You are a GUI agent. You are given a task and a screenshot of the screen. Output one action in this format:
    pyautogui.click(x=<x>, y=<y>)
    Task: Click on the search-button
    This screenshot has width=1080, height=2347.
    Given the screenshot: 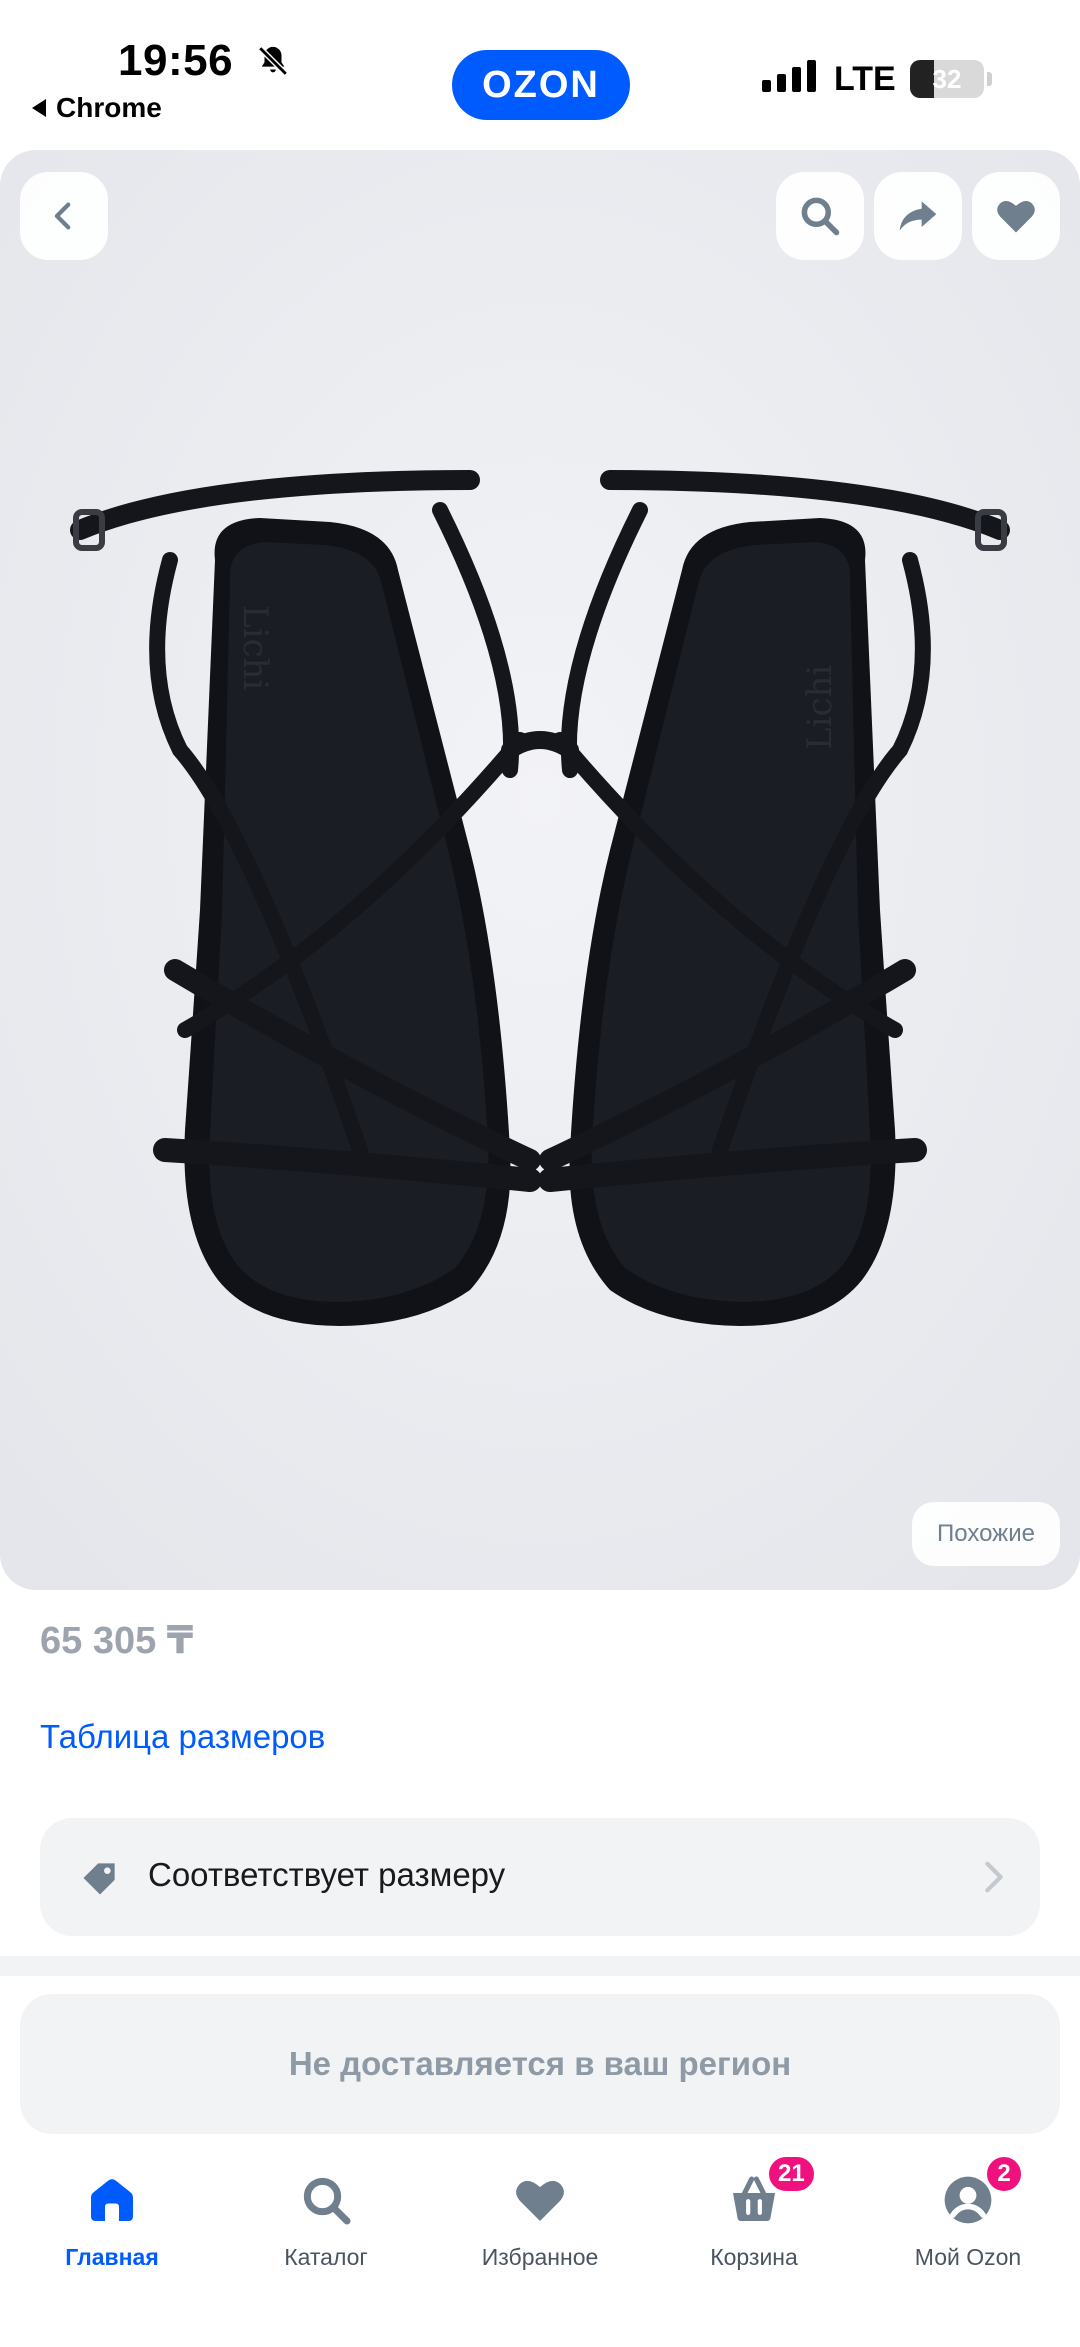 What is the action you would take?
    pyautogui.click(x=820, y=216)
    